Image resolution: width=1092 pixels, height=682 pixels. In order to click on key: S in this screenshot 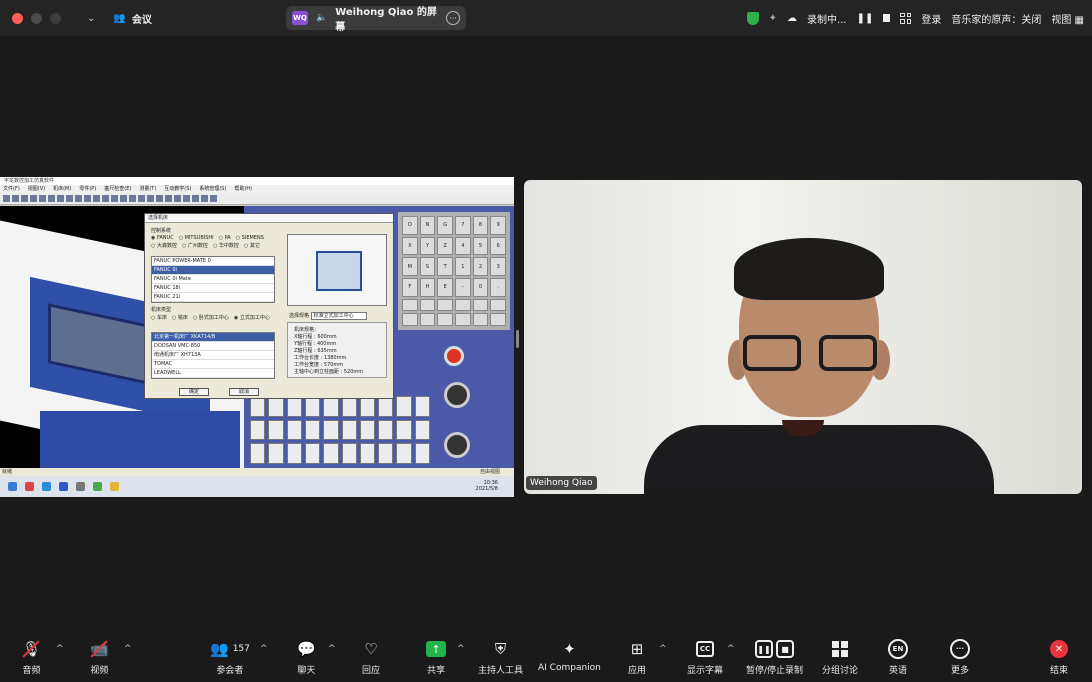, I will do `click(427, 266)`.